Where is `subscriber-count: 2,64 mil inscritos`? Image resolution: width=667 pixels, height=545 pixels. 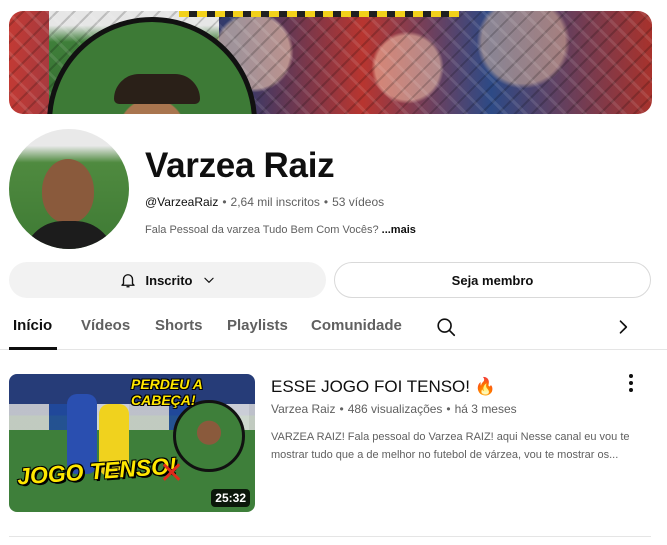 subscriber-count: 2,64 mil inscritos is located at coordinates (275, 202).